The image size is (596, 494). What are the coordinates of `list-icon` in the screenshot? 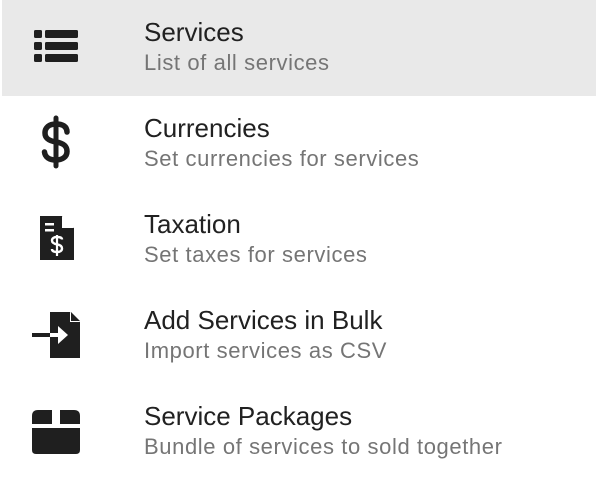 It's located at (56, 46).